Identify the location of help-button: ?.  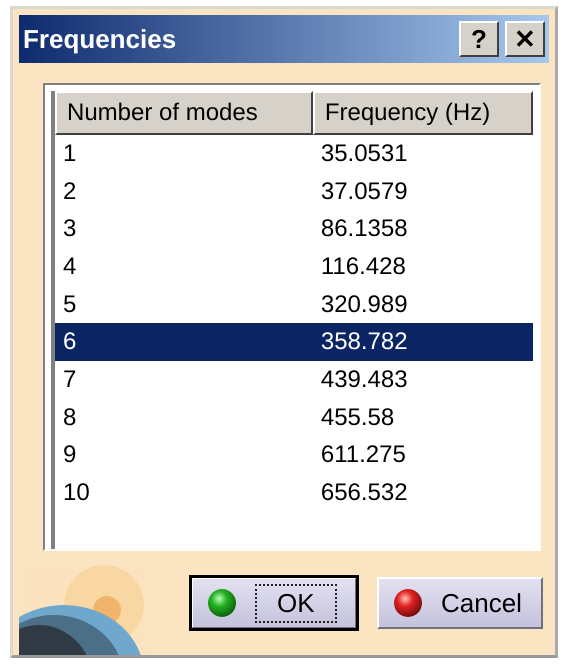
(479, 39).